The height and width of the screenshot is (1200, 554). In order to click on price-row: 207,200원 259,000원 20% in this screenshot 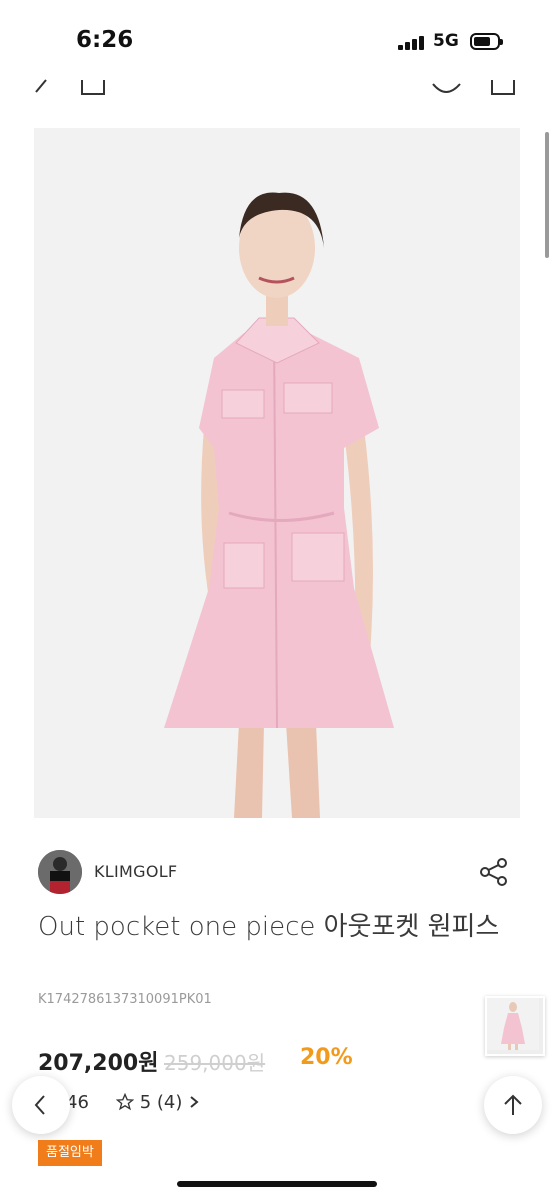, I will do `click(238, 1061)`.